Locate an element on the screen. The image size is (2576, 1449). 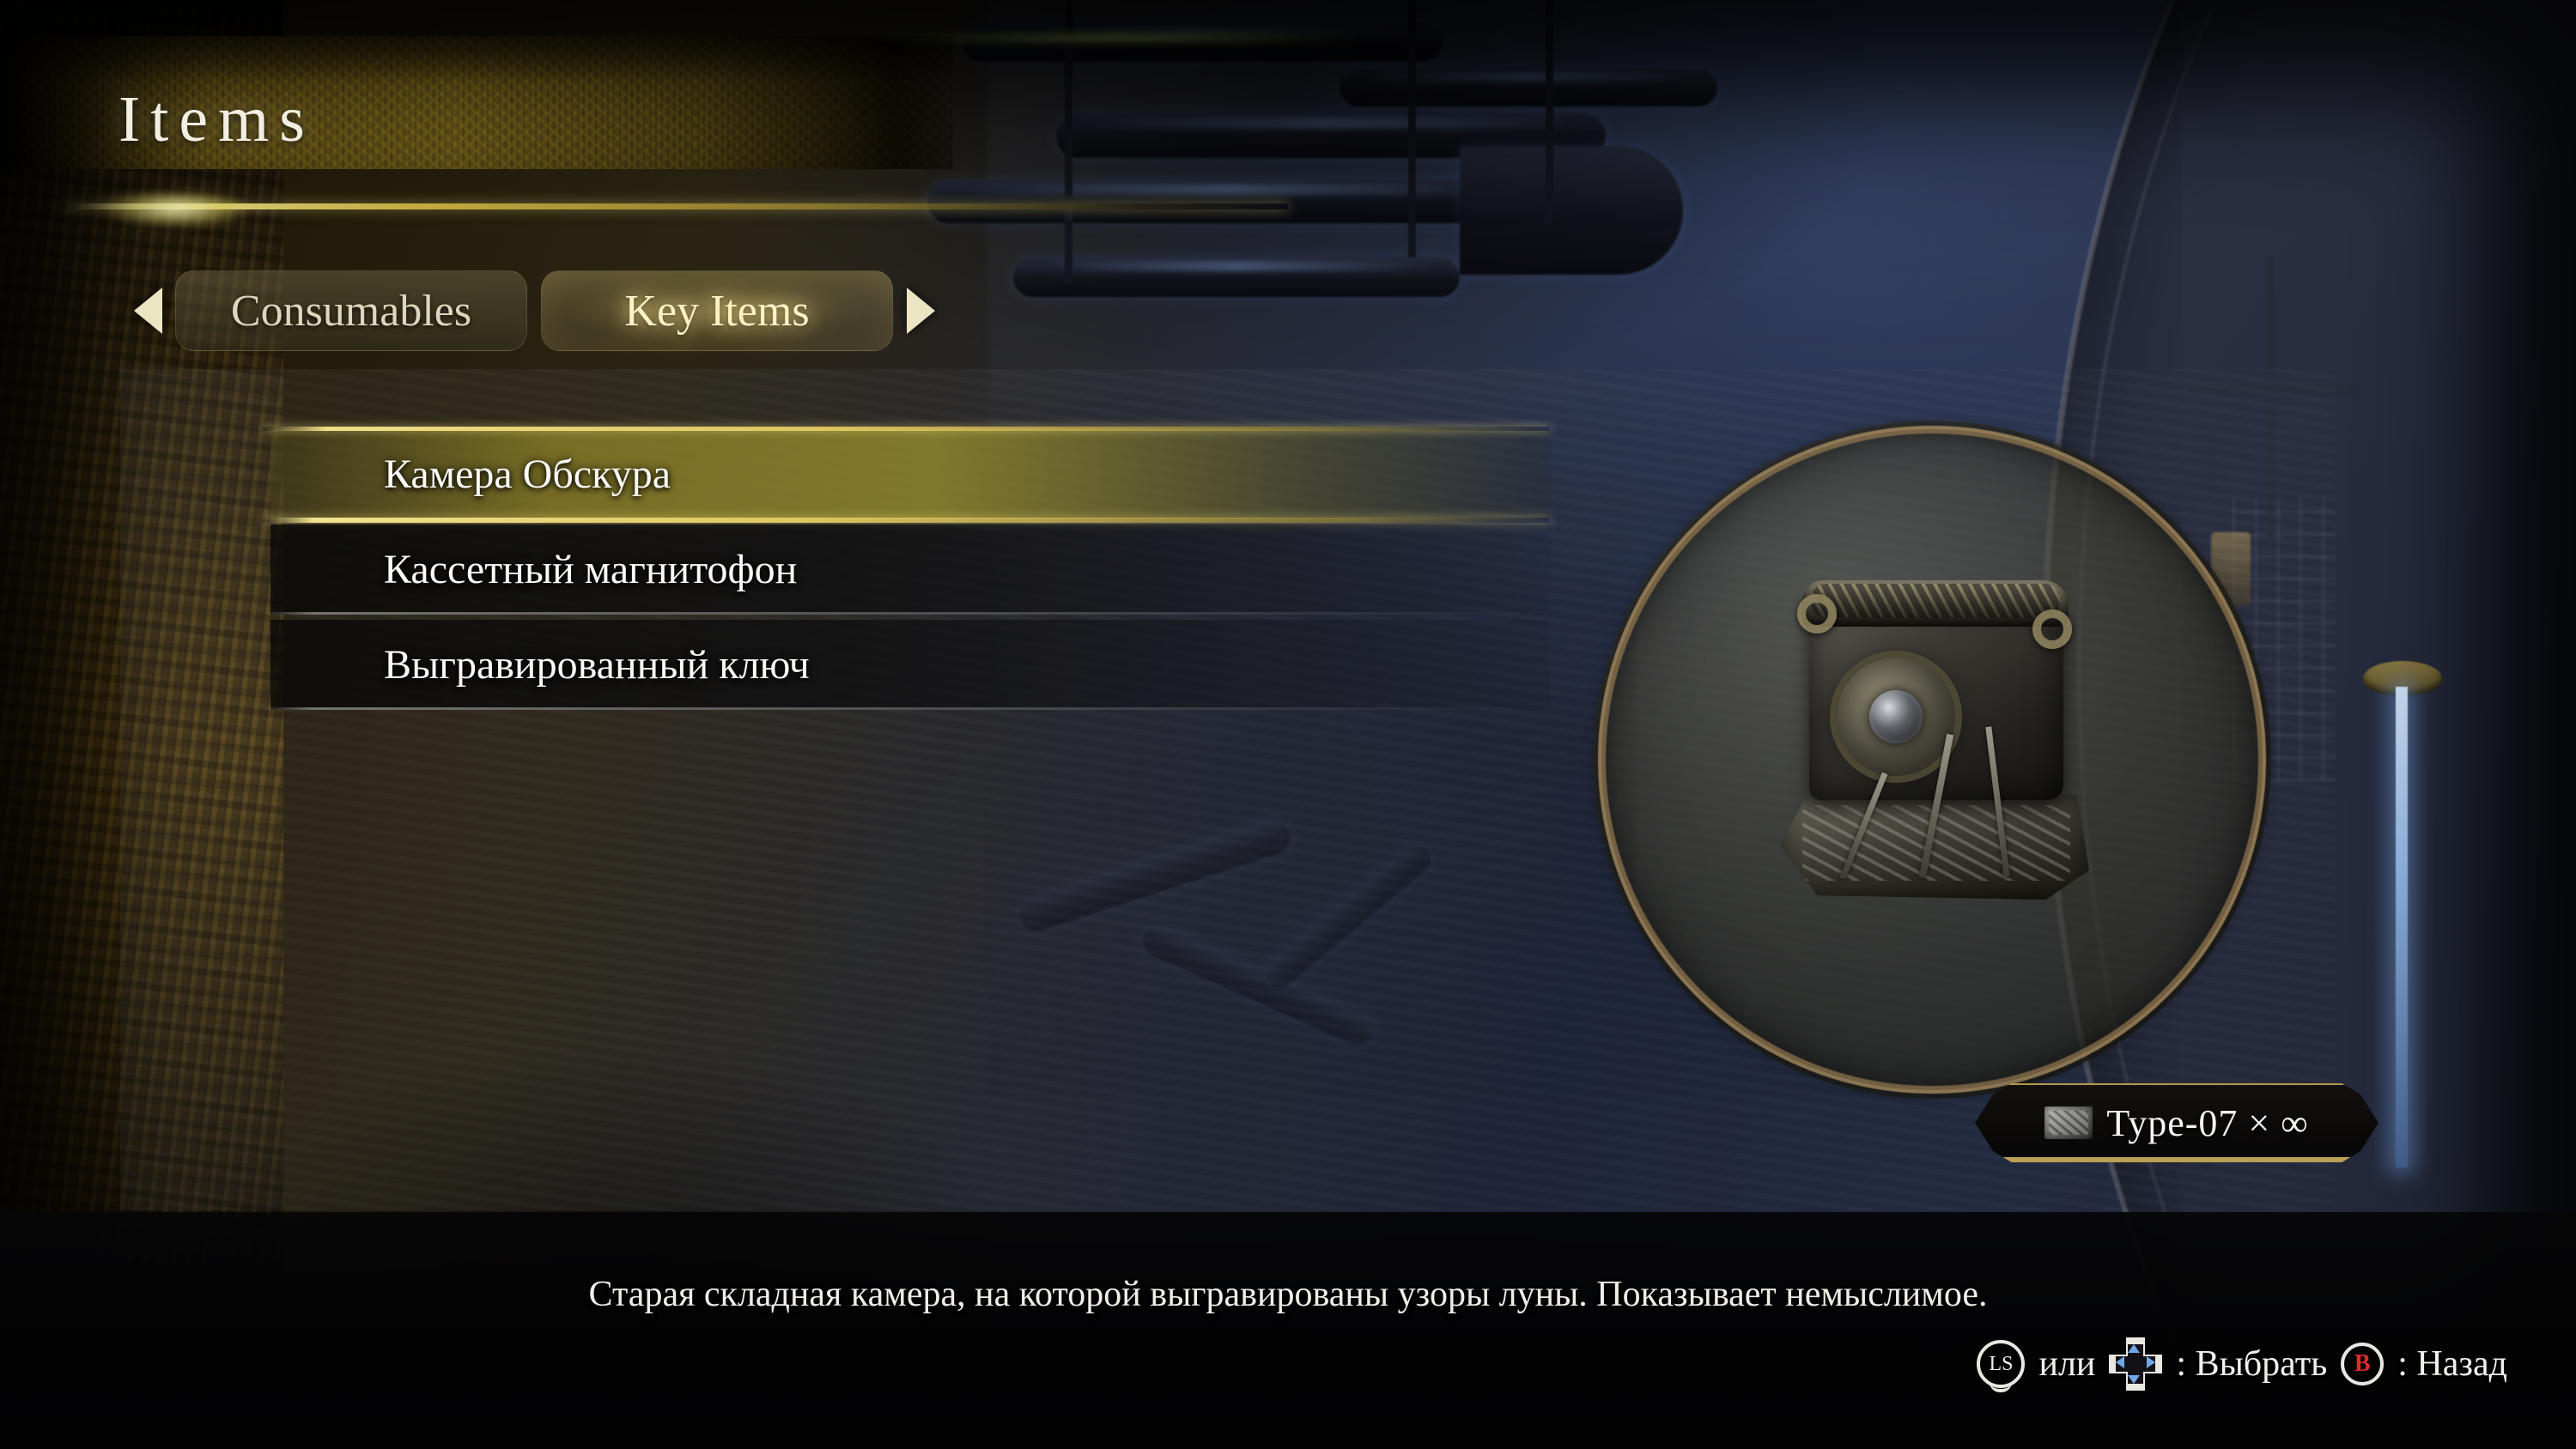
tab-next-arrow is located at coordinates (921, 310).